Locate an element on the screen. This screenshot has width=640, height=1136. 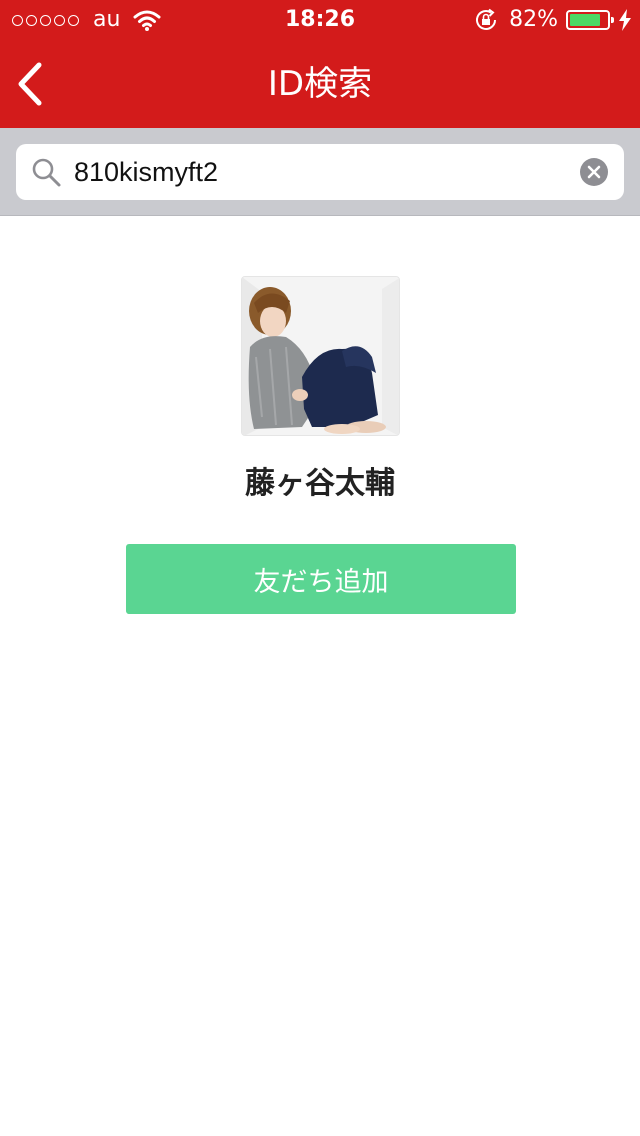
status-bar: au 18:26 82% is located at coordinates (320, 20).